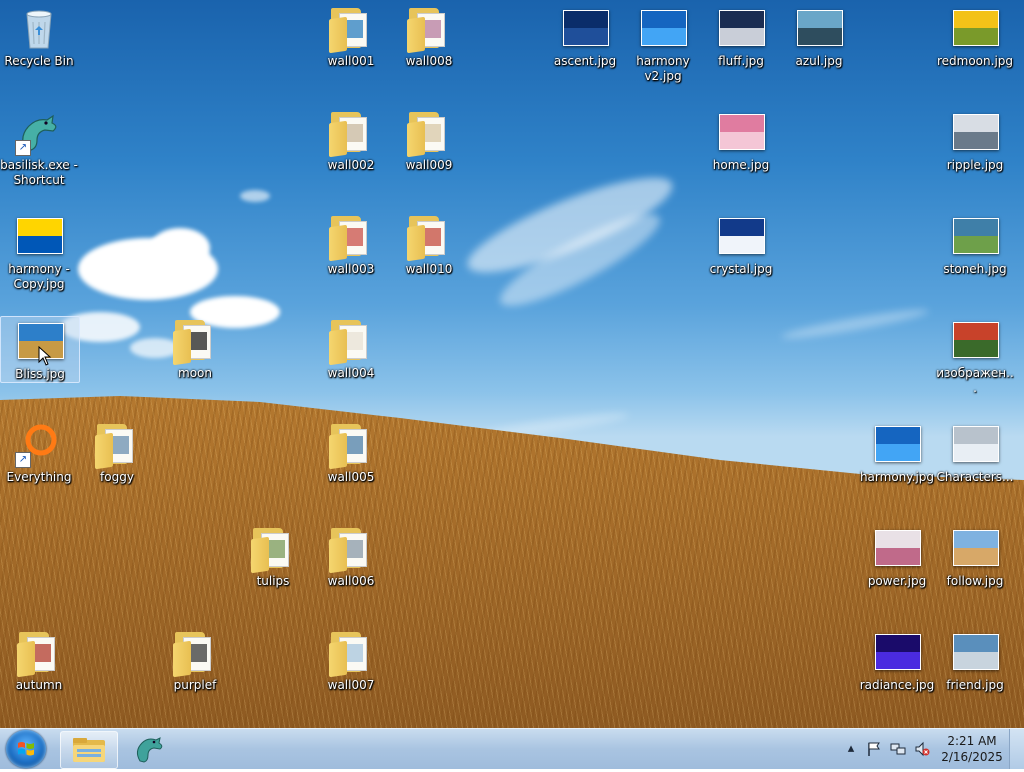 The image size is (1024, 772). What do you see at coordinates (975, 244) in the screenshot?
I see `desktop-icon-stoneh-jpg: stoneh.jpg` at bounding box center [975, 244].